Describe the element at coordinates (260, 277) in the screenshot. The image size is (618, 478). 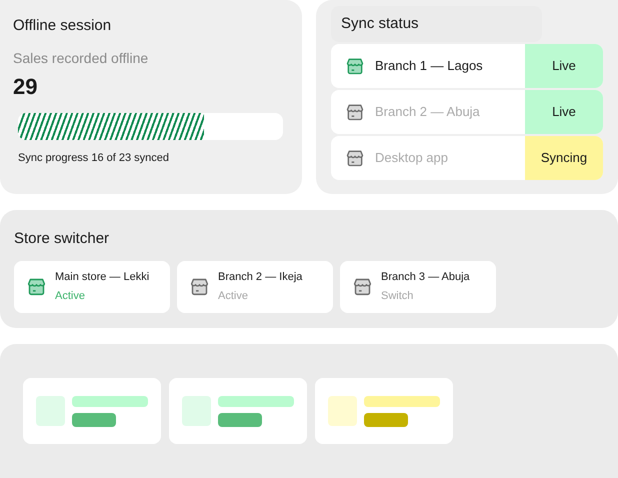
I see `store-name: Branch 2 — Ikeja` at that location.